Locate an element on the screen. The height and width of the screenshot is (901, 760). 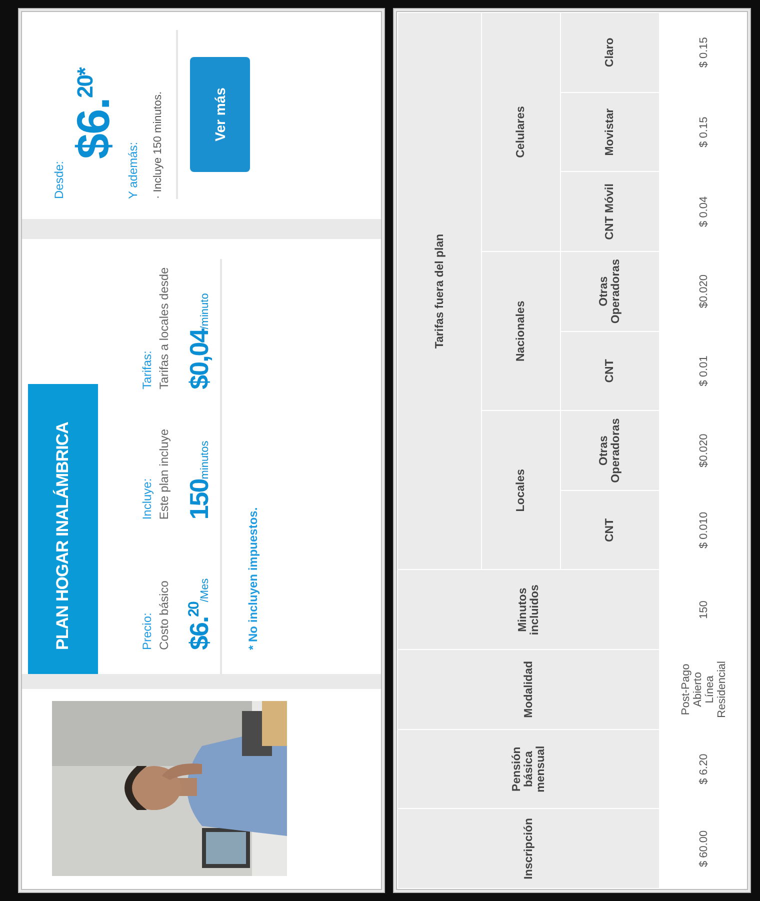
price-description: Este plan incluye is located at coordinates (164, 474).